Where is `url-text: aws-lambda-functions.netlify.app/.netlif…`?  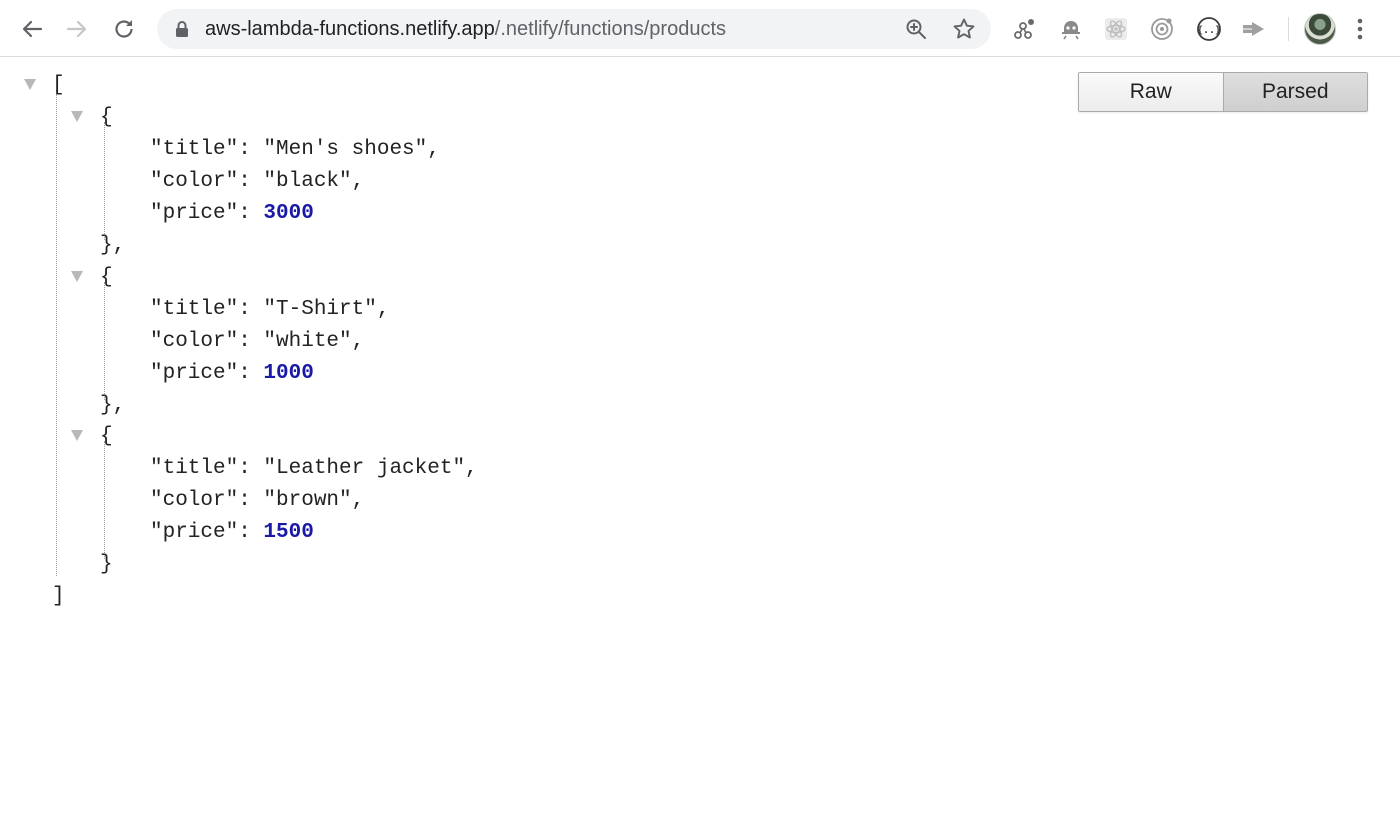
url-text: aws-lambda-functions.netlify.app/.netlif… is located at coordinates (465, 29).